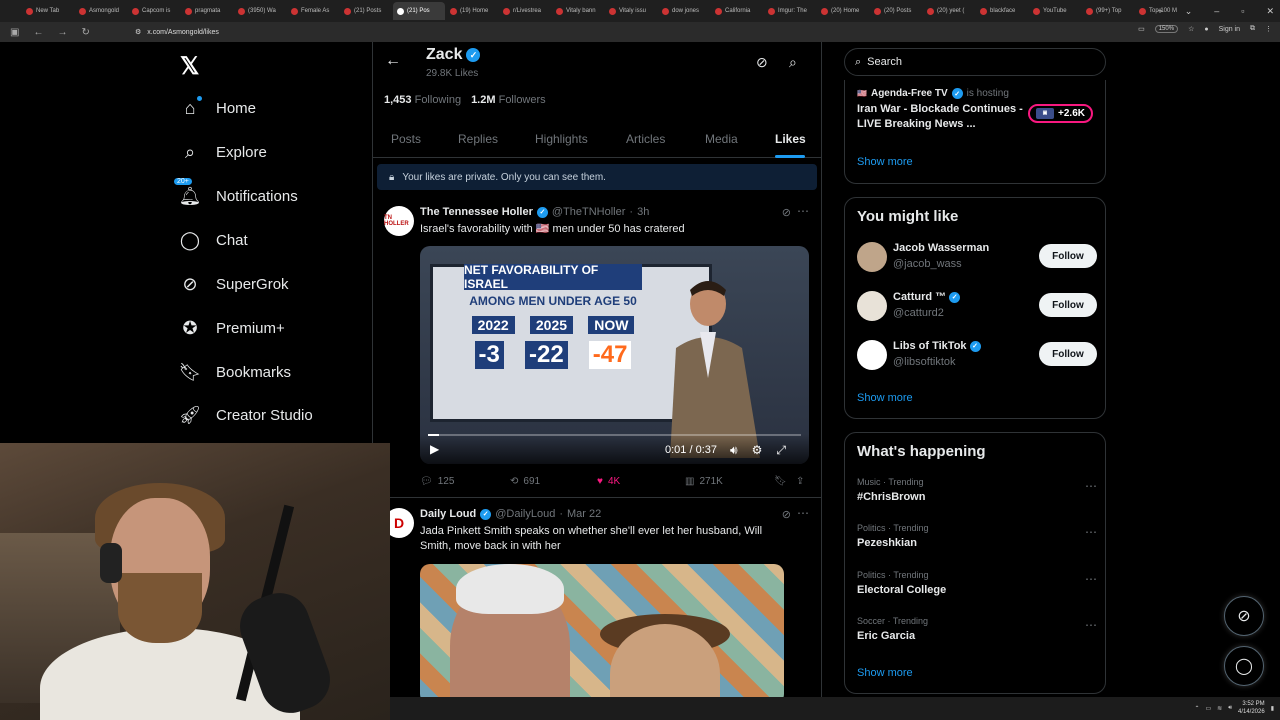  I want to click on views-button: ▥ 271K, so click(704, 481).